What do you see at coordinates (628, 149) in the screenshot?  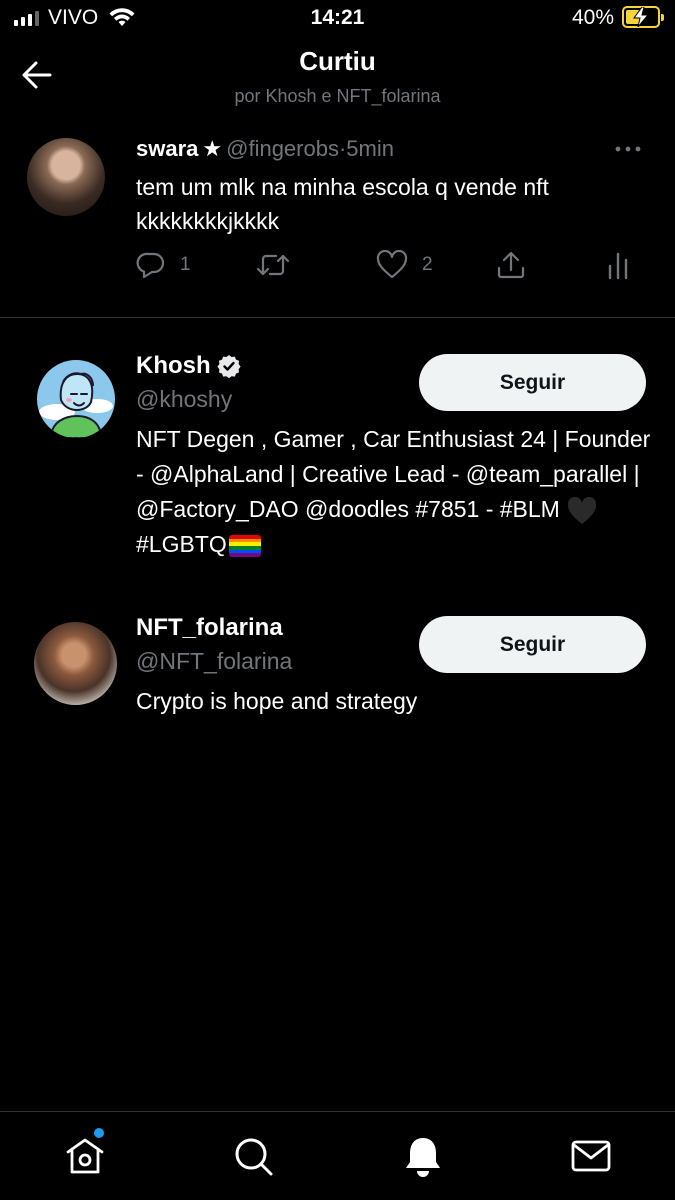 I see `more-icon` at bounding box center [628, 149].